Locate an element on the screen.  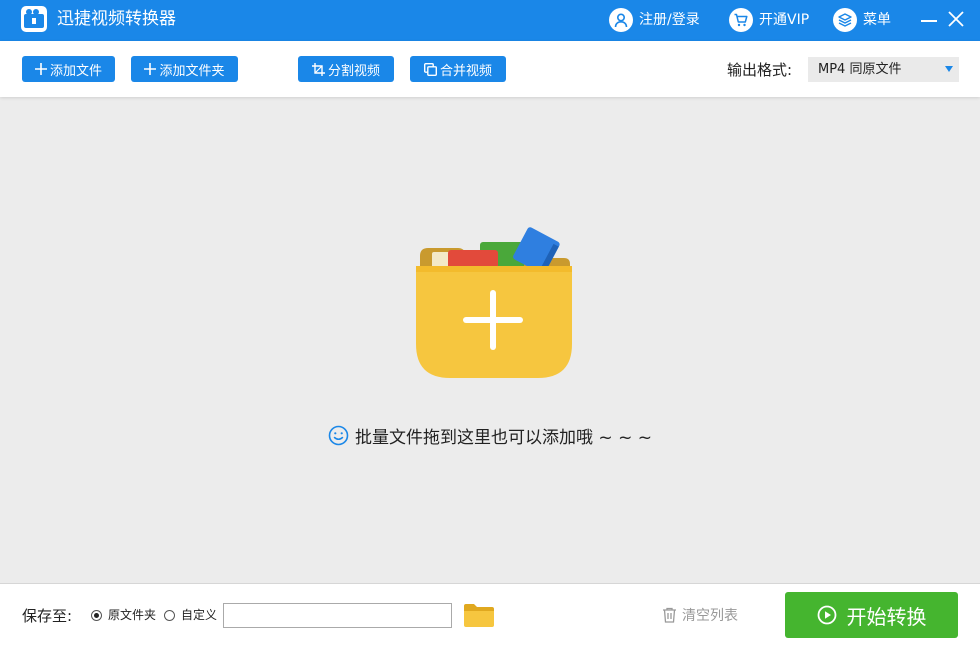
app-title: 迅捷视频转换器 is located at coordinates (116, 19).